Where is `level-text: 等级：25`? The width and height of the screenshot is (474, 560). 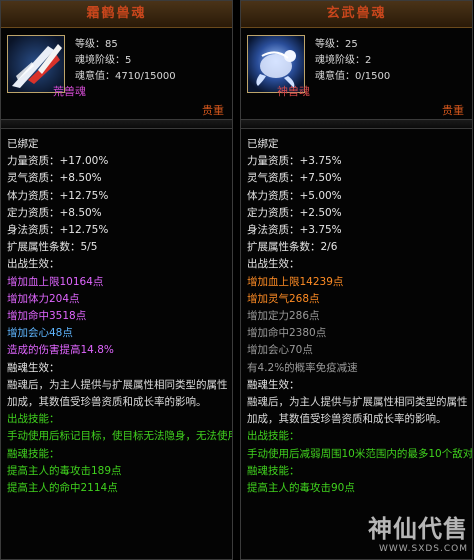 level-text: 等级：25 is located at coordinates (336, 44).